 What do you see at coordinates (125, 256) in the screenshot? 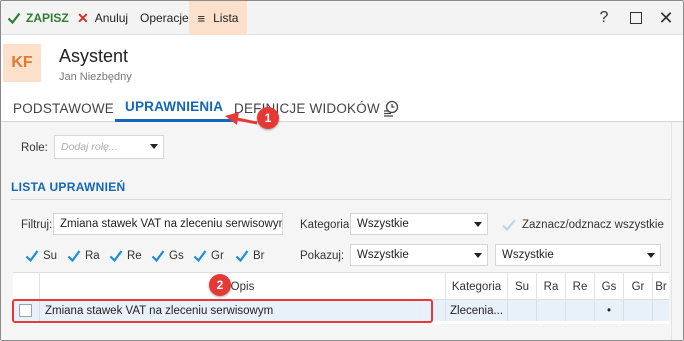
I see `check-re: Re` at bounding box center [125, 256].